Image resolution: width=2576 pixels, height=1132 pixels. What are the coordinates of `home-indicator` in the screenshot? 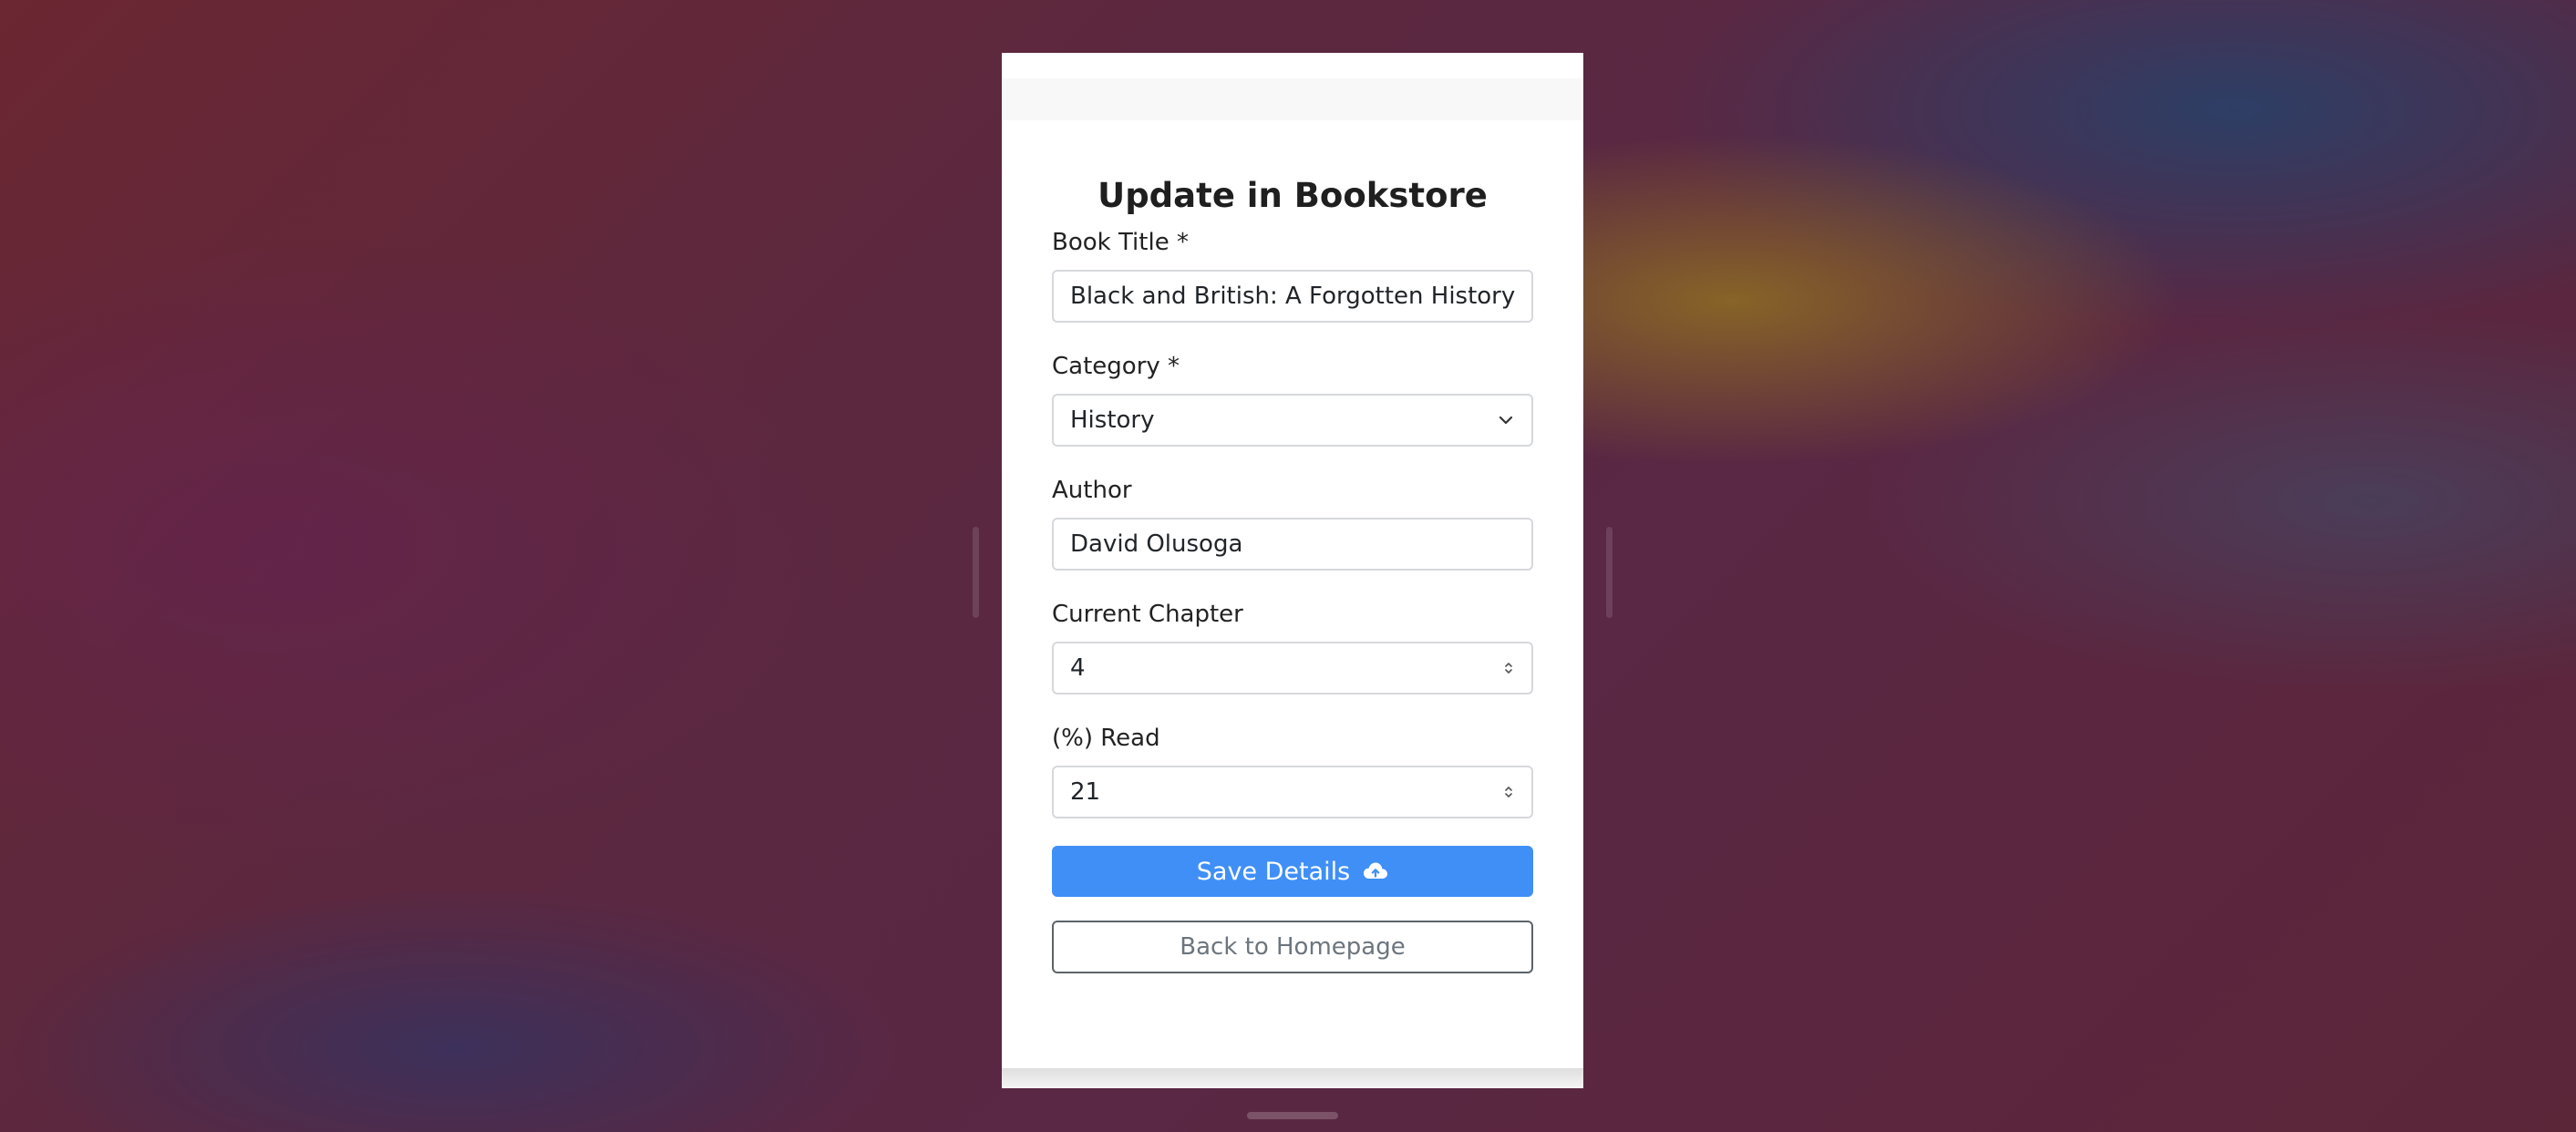 It's located at (1292, 1116).